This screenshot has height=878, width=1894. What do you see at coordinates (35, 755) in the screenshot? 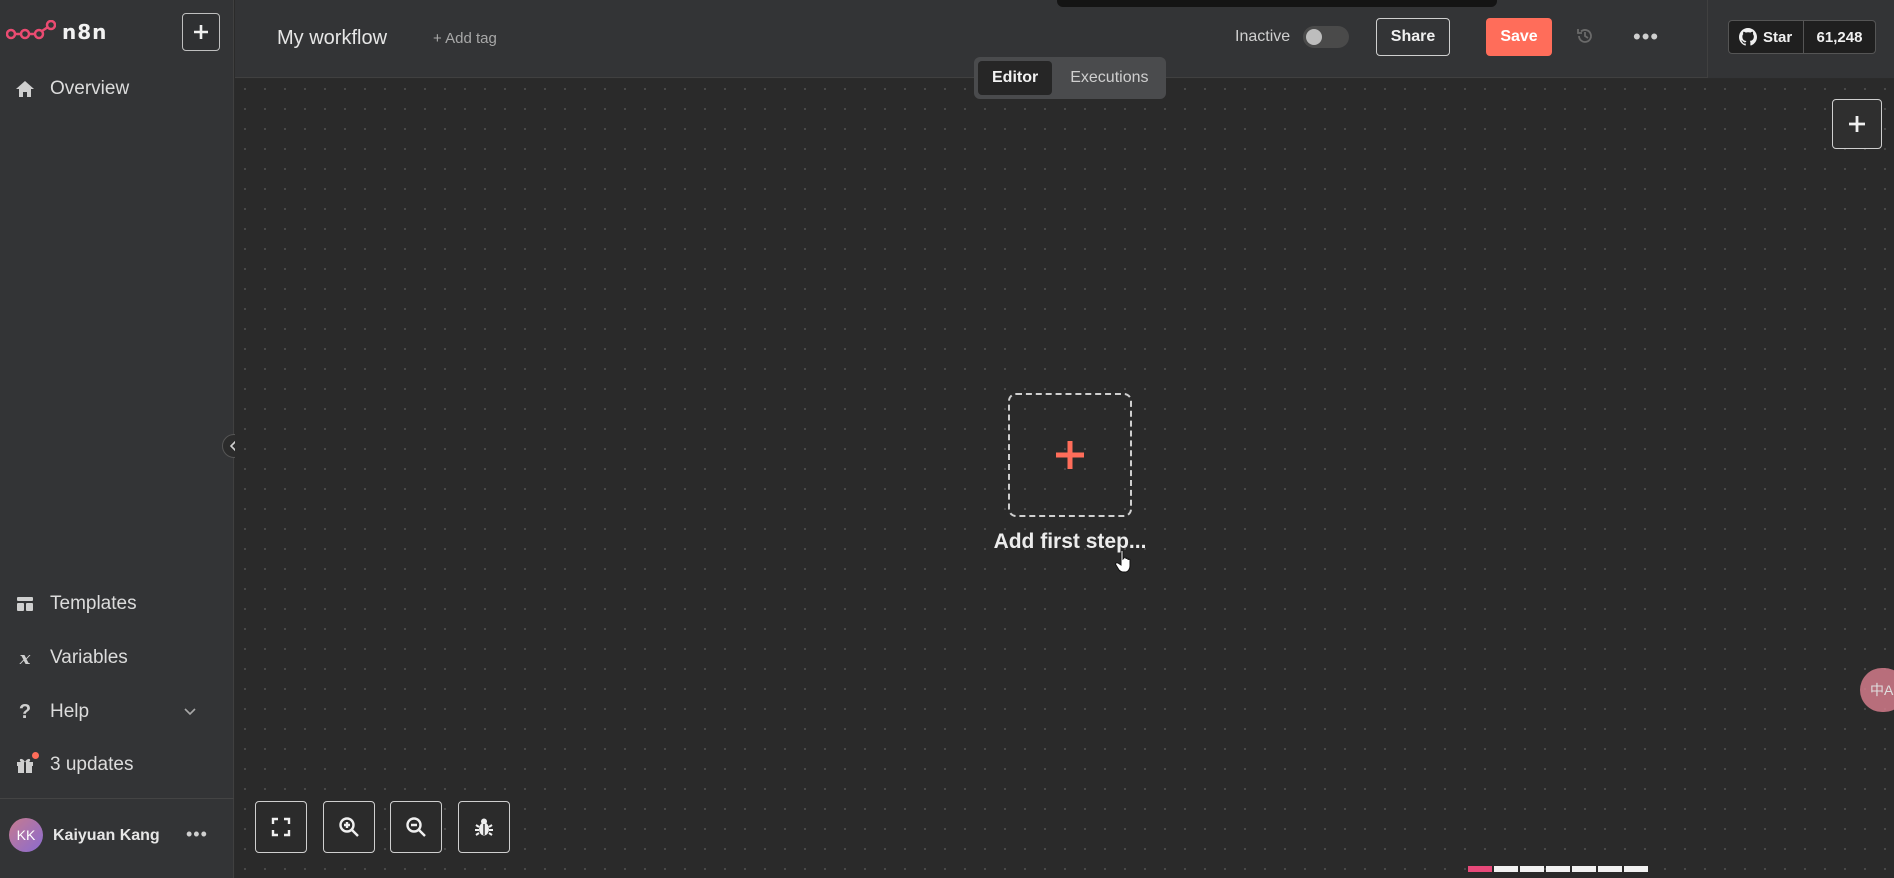
I see `notification-dot` at bounding box center [35, 755].